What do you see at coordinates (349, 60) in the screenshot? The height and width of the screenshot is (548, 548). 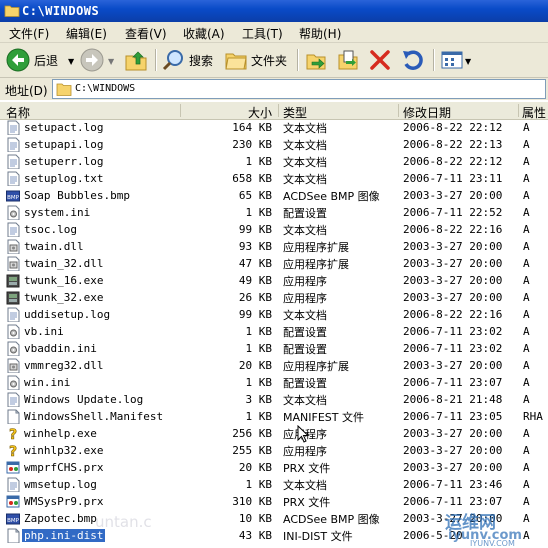 I see `copy-to-button` at bounding box center [349, 60].